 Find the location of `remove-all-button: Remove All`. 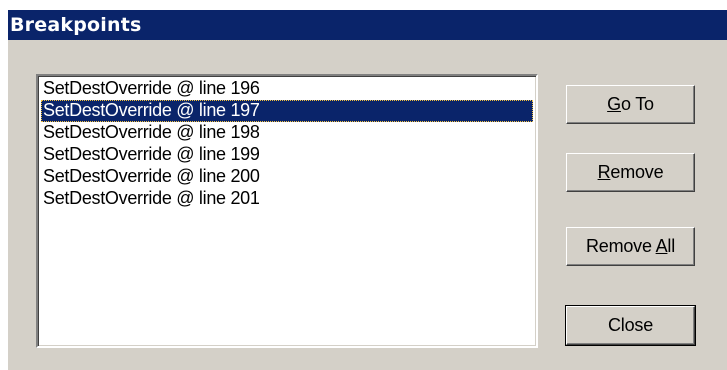

remove-all-button: Remove All is located at coordinates (630, 246).